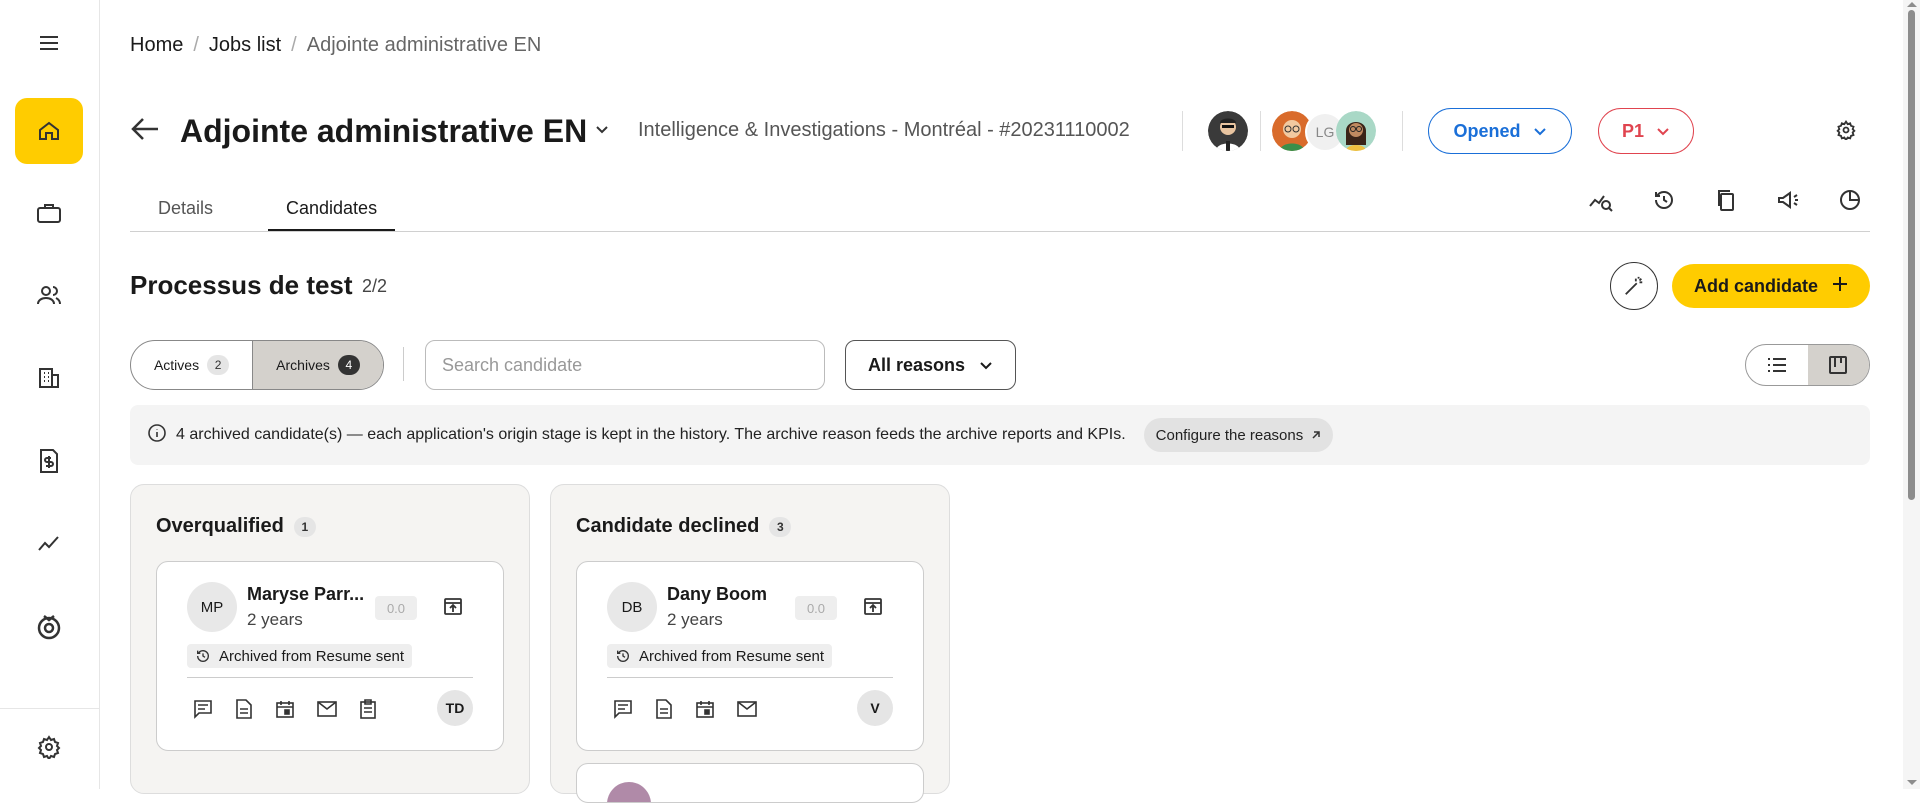 This screenshot has height=803, width=1920. Describe the element at coordinates (1777, 365) in the screenshot. I see `list-view-icon` at that location.